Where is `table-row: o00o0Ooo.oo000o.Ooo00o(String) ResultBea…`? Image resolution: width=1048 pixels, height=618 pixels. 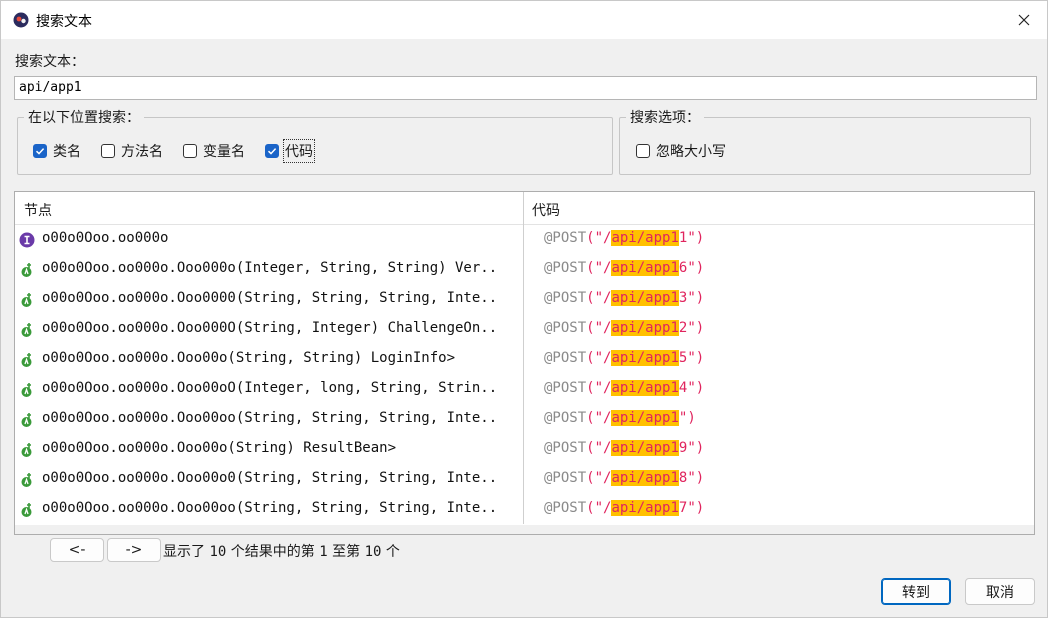 table-row: o00o0Ooo.oo000o.Ooo00o(String) ResultBea… is located at coordinates (524, 450).